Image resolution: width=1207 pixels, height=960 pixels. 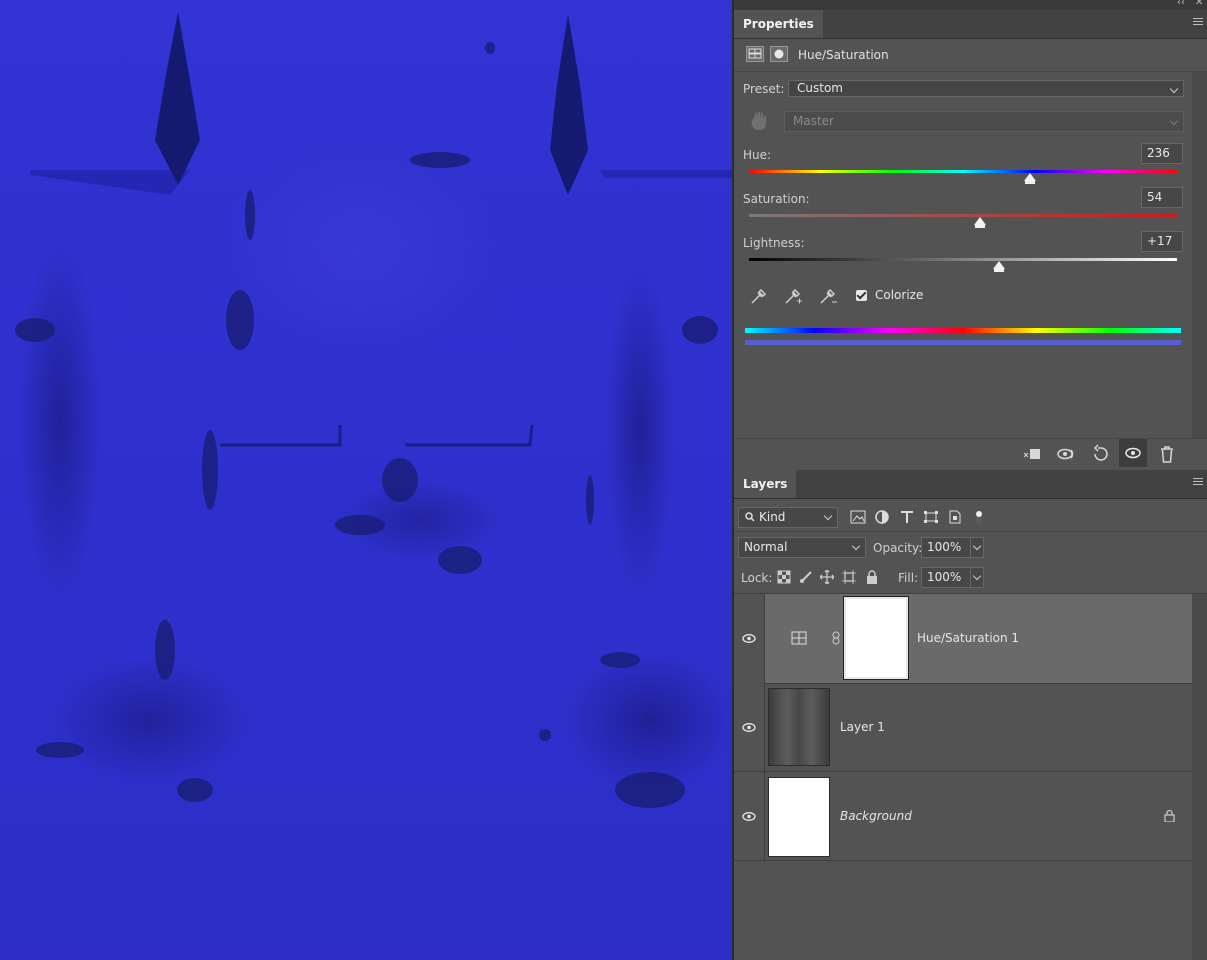 I want to click on layer-row-hue-saturation: Hue/Saturation 1, so click(x=963, y=639).